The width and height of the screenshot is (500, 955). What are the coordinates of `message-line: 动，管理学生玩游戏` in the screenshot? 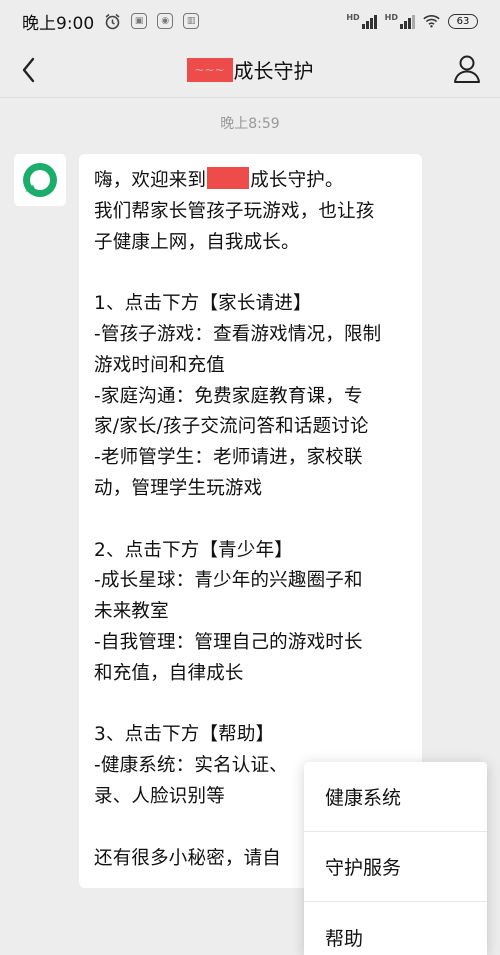 It's located at (178, 488).